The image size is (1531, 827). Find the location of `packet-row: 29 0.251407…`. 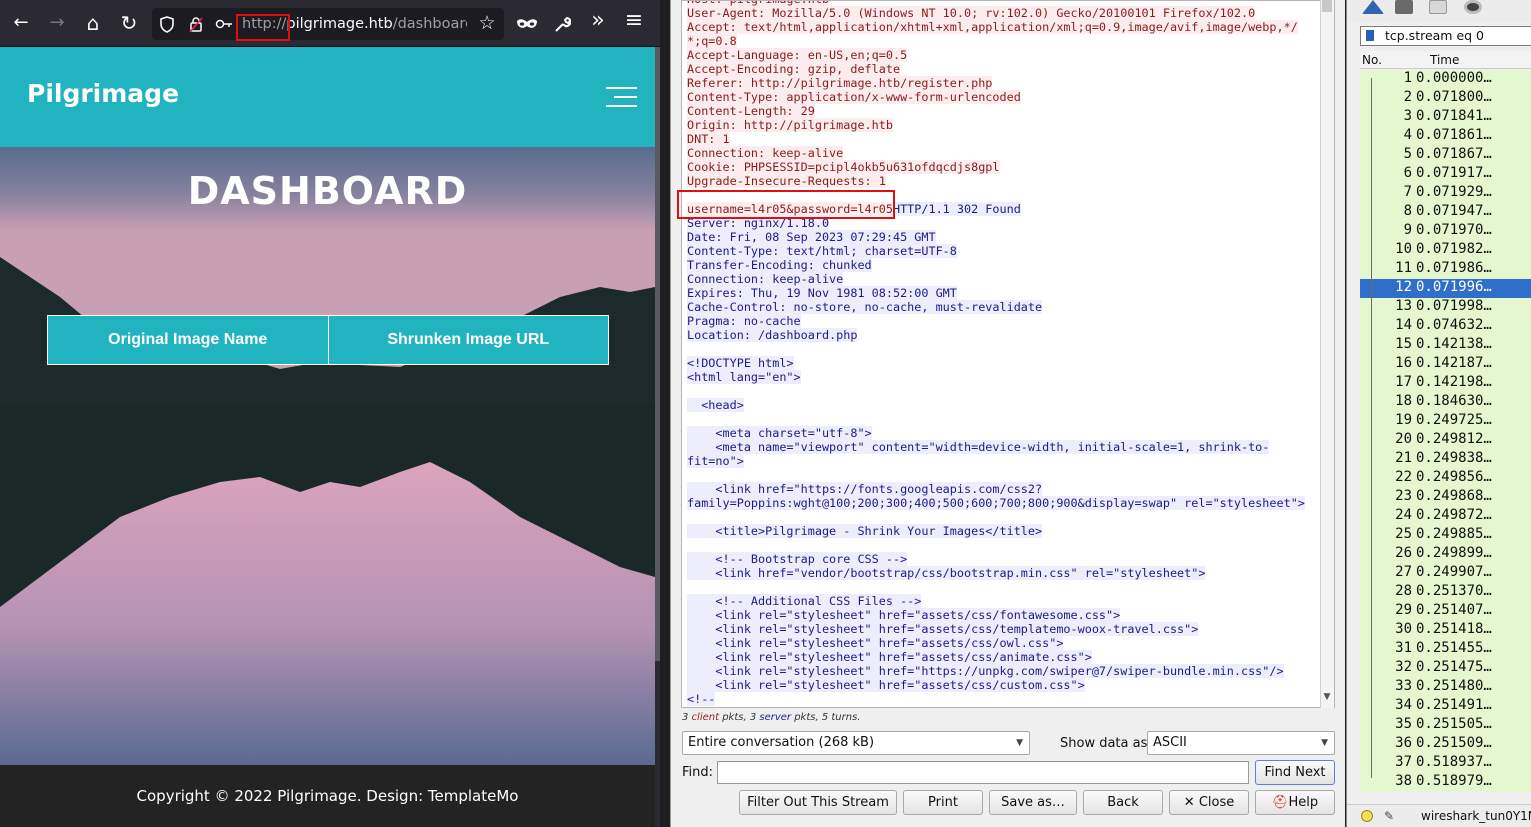

packet-row: 29 0.251407… is located at coordinates (1445, 611).